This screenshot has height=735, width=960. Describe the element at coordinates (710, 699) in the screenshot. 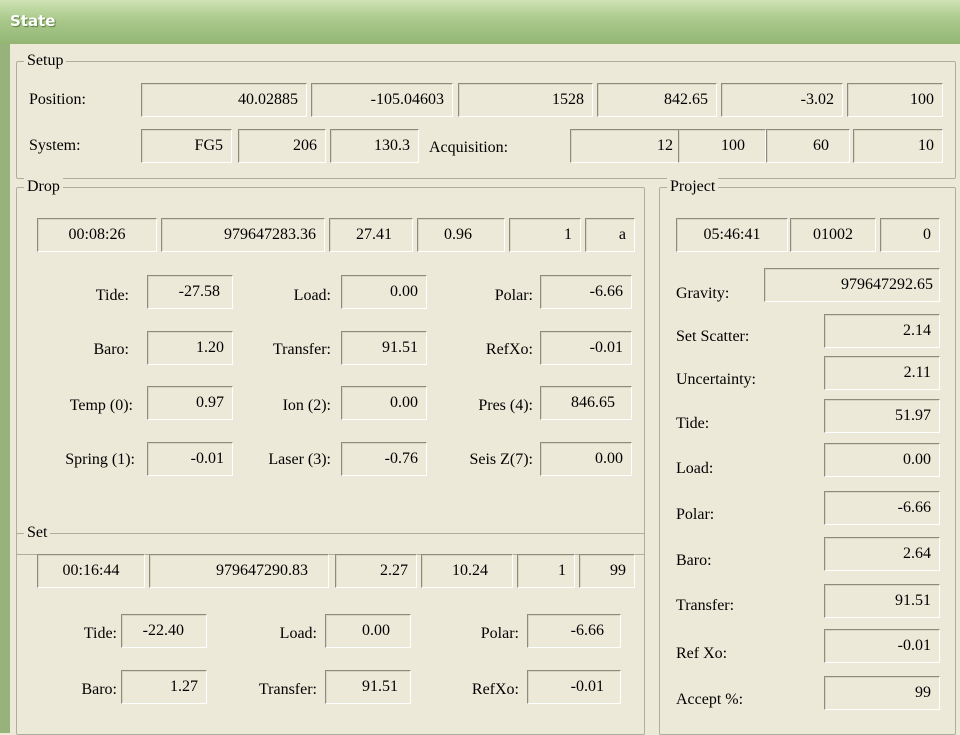

I see `project-accept-label: Accept %:` at that location.